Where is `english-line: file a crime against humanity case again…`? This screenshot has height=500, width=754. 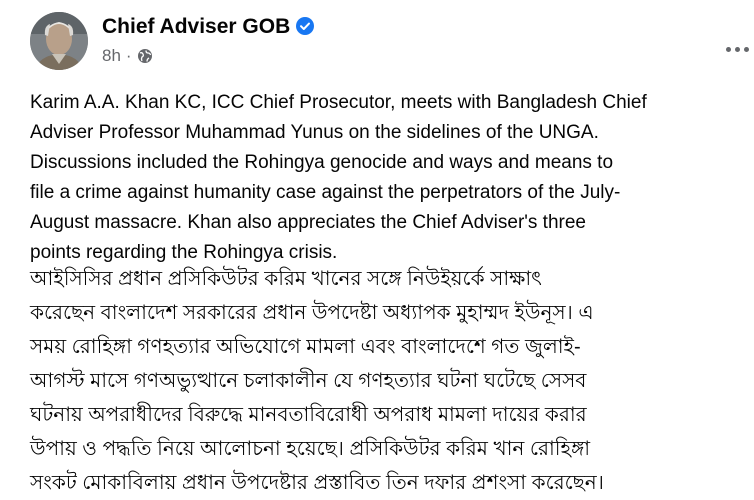
english-line: file a crime against humanity case again… is located at coordinates (325, 192).